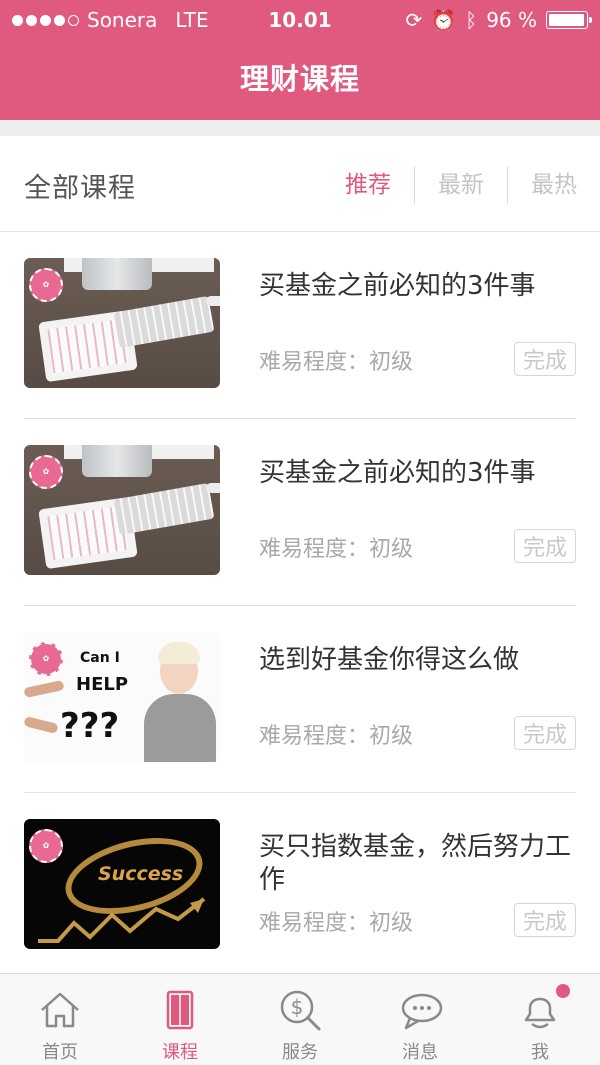  What do you see at coordinates (422, 1011) in the screenshot?
I see `chat-bubbles-icon` at bounding box center [422, 1011].